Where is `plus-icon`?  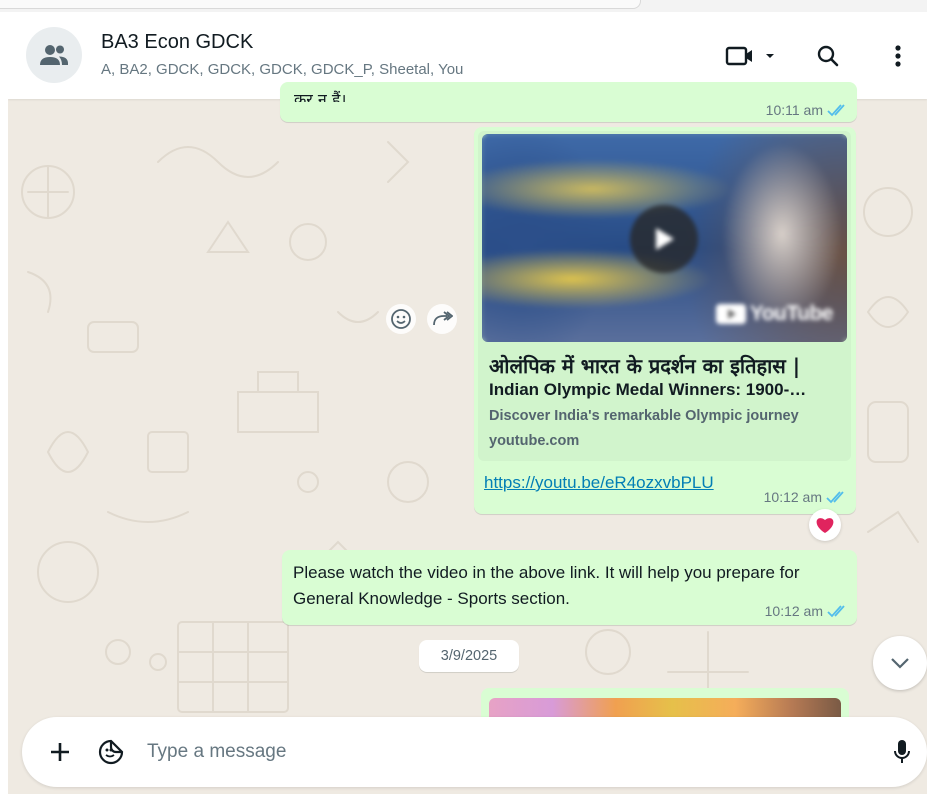 plus-icon is located at coordinates (60, 752).